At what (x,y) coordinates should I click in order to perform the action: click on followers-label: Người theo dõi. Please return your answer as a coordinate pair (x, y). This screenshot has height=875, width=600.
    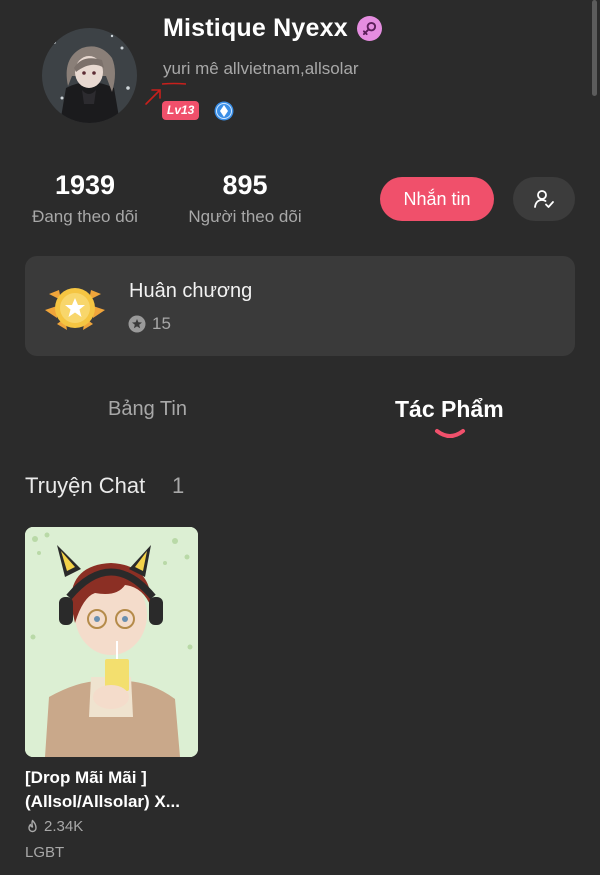
    Looking at the image, I should click on (245, 216).